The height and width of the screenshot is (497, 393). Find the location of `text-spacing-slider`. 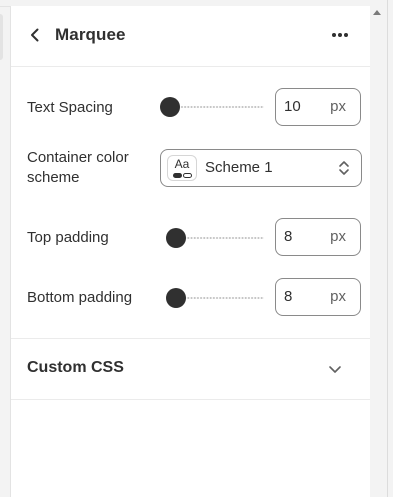

text-spacing-slider is located at coordinates (212, 107).